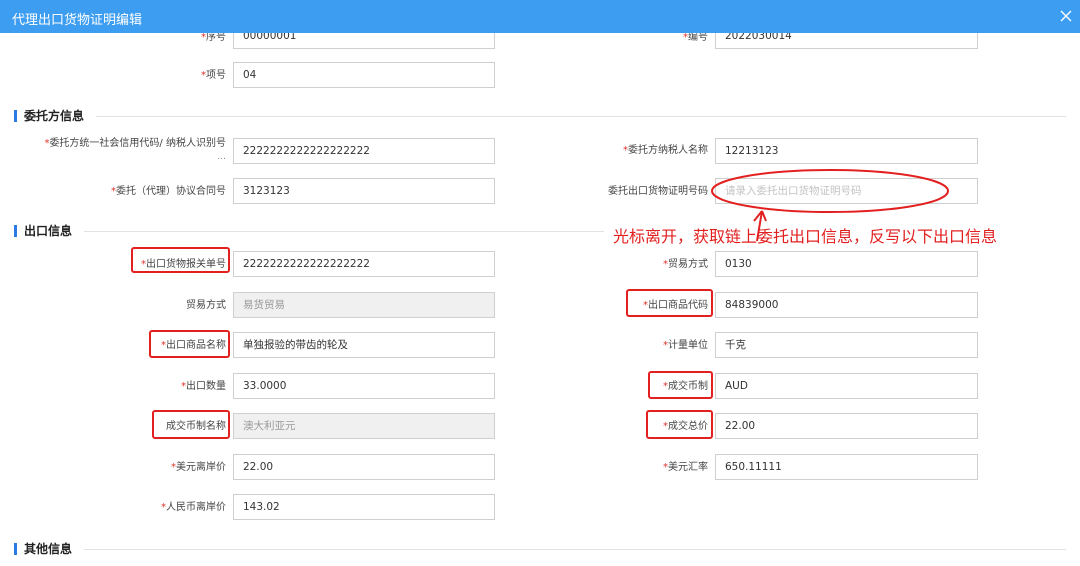 The width and height of the screenshot is (1080, 566). I want to click on customs-no-input: 2222222222222222222, so click(364, 264).